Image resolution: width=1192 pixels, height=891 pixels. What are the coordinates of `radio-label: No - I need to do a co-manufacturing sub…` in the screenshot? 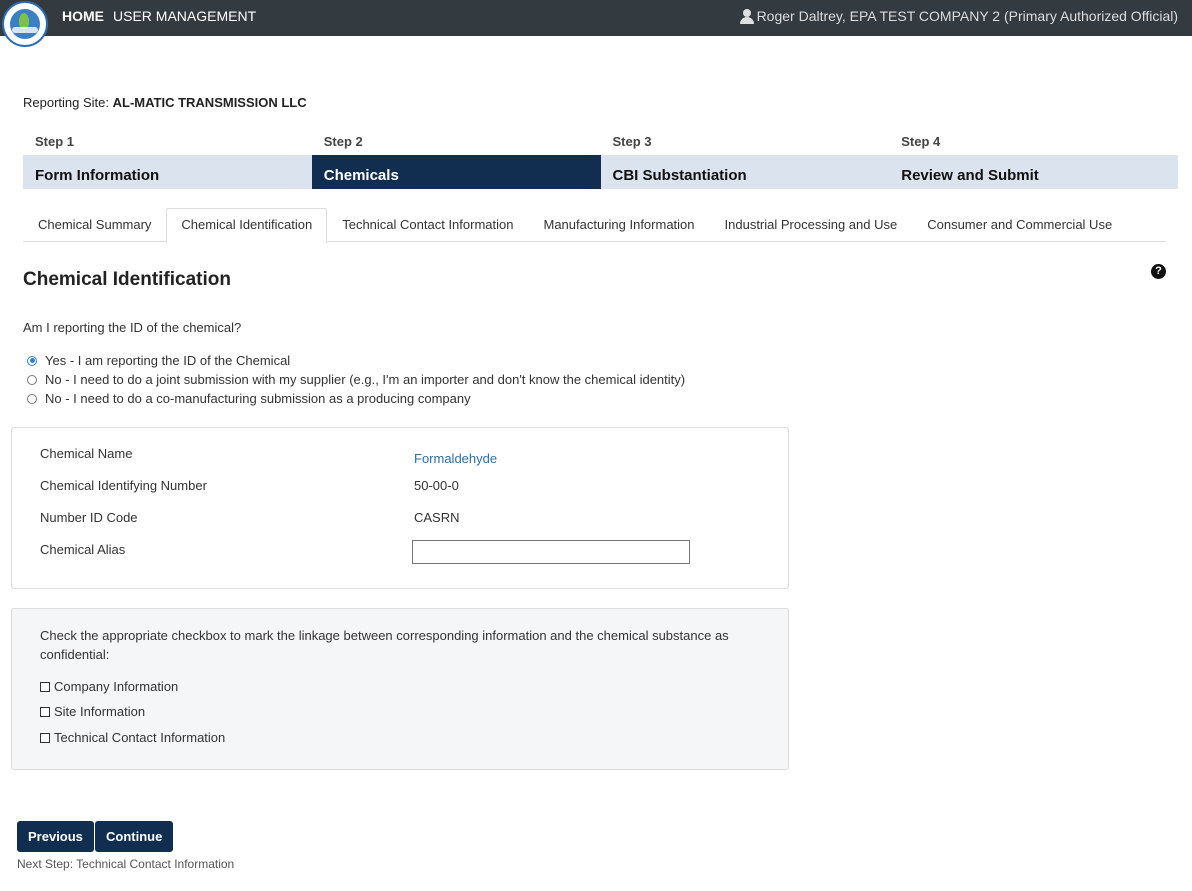 It's located at (258, 398).